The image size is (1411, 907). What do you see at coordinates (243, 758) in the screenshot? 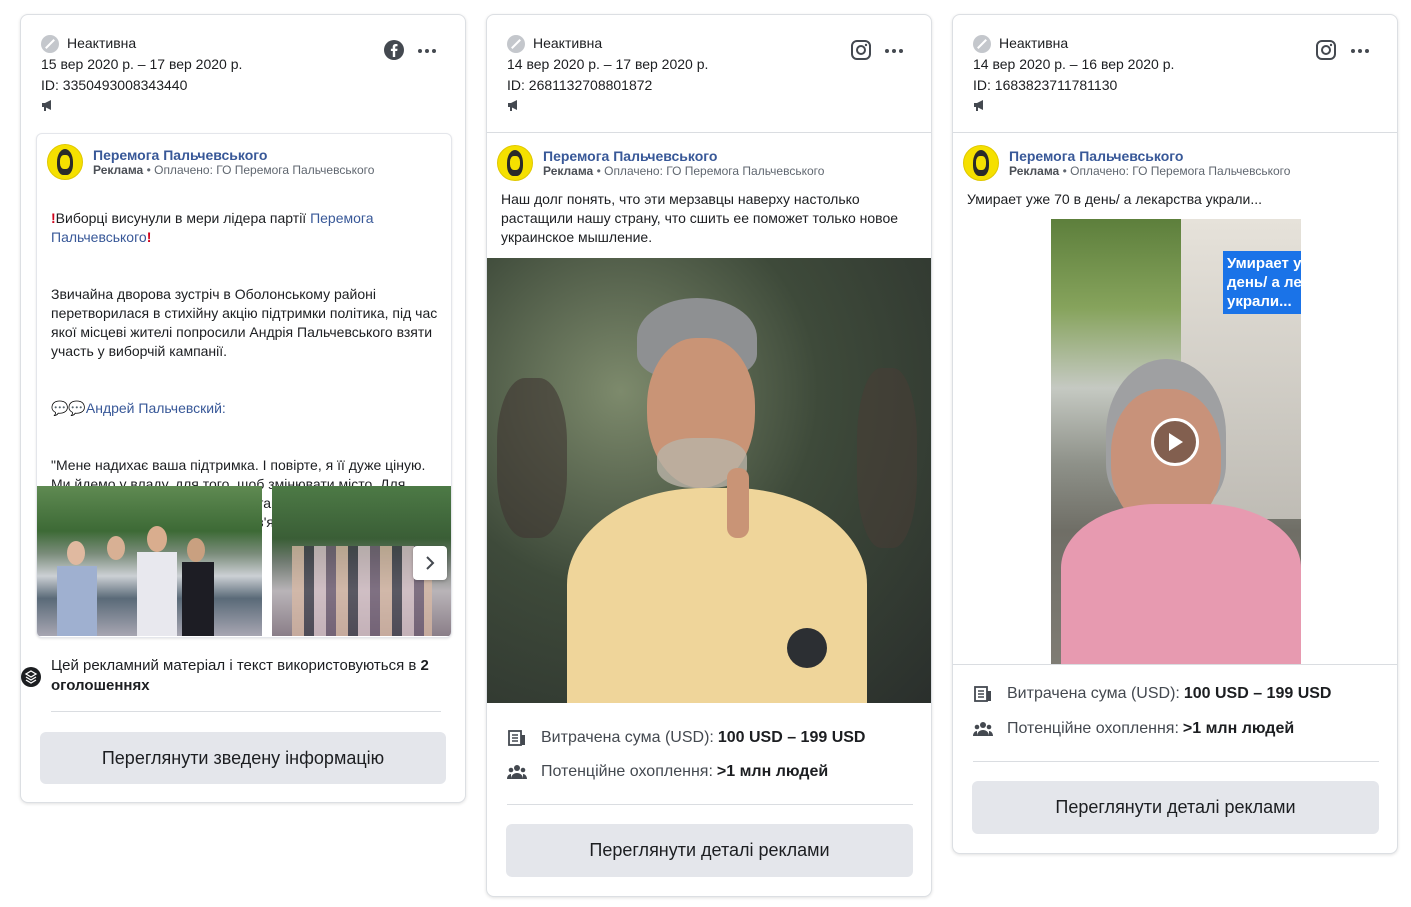
I see `view-summary-button: Переглянути зведену інформацію` at bounding box center [243, 758].